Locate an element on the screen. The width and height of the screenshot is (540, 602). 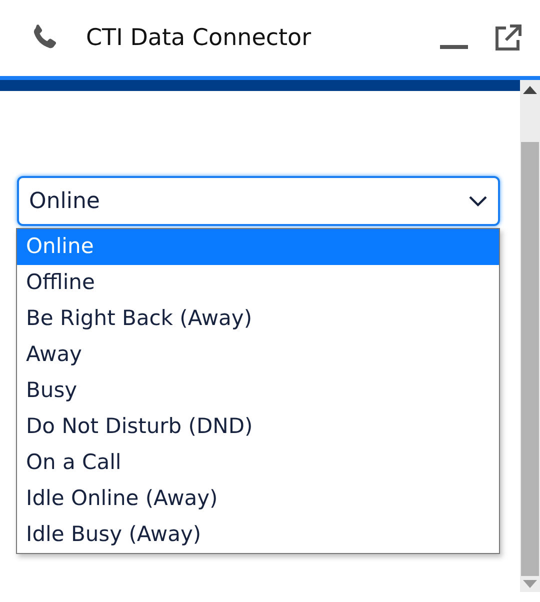
dropdown-option: Online is located at coordinates (258, 247).